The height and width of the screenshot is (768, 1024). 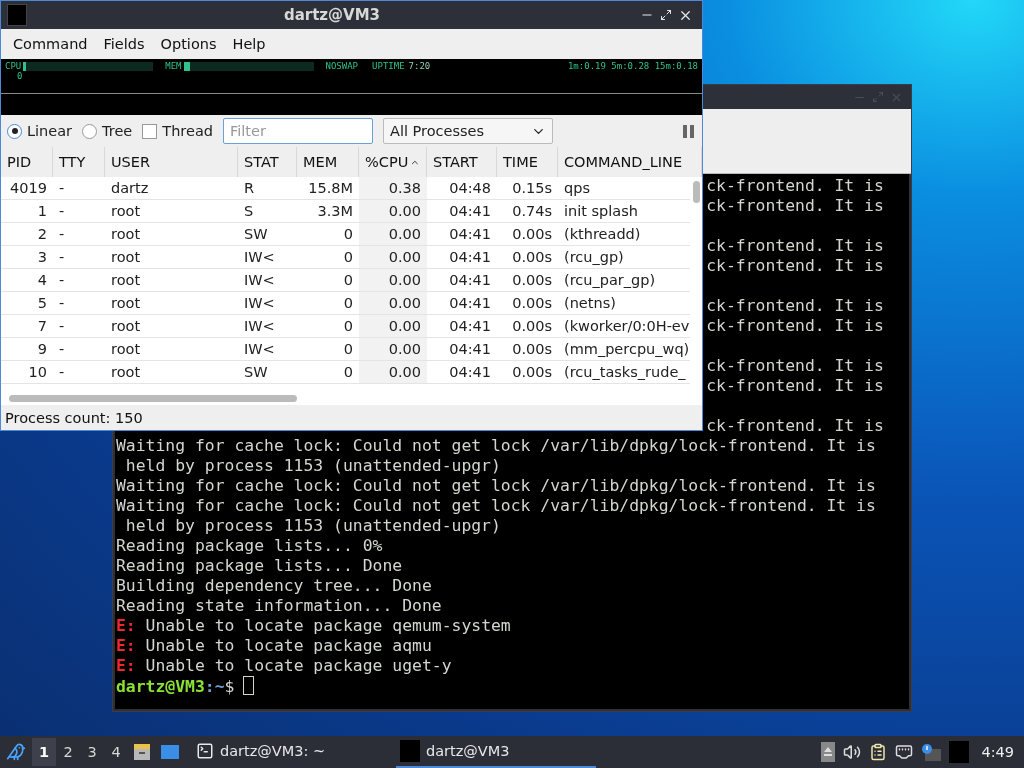 I want to click on table-cell-text: 3.3M, so click(x=335, y=211).